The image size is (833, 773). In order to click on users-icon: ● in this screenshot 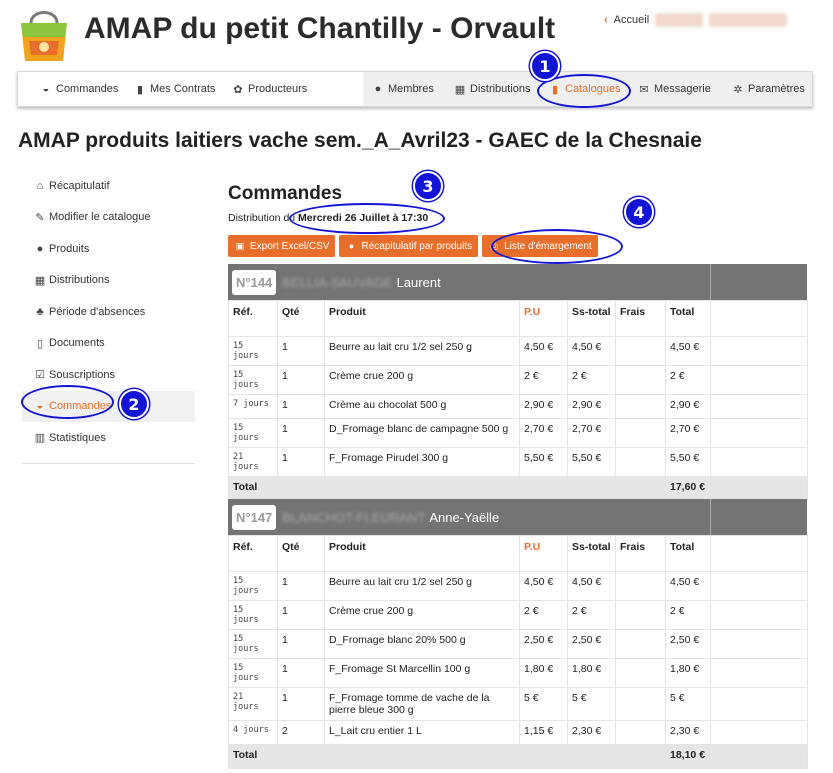, I will do `click(378, 89)`.